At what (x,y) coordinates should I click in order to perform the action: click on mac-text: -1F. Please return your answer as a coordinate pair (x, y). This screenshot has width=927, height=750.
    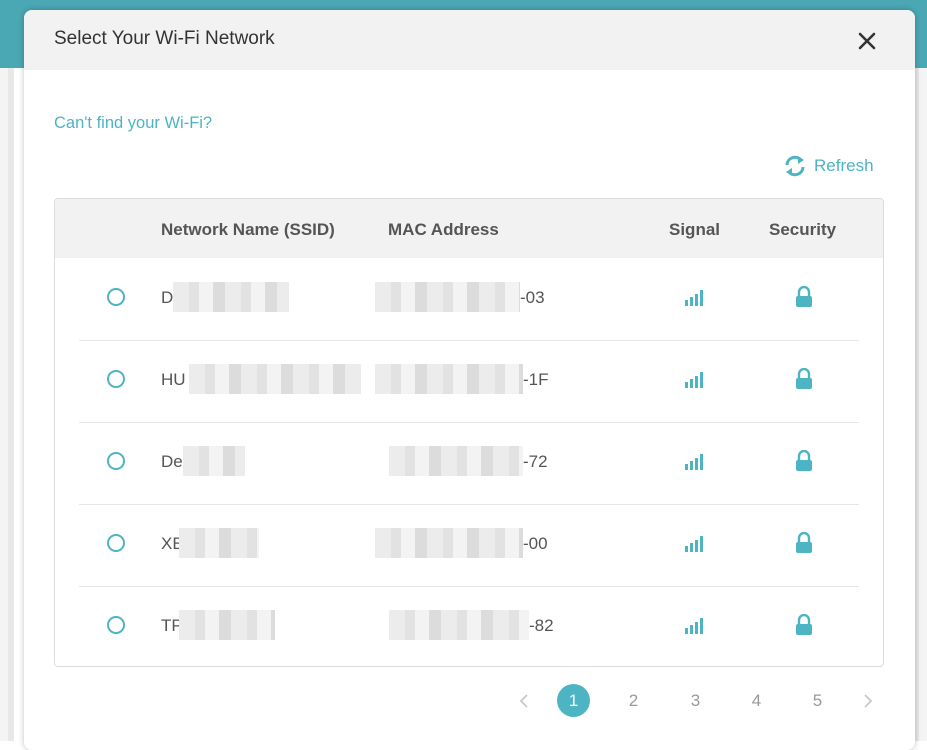
    Looking at the image, I should click on (536, 379).